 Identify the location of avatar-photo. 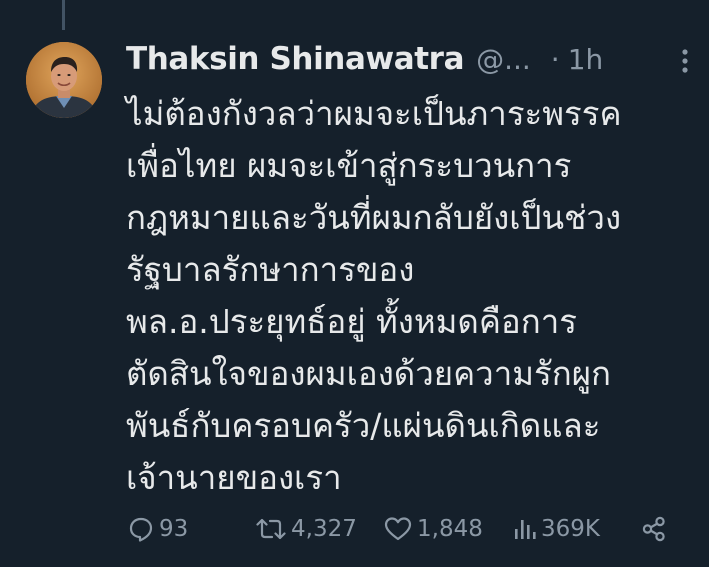
(64, 80).